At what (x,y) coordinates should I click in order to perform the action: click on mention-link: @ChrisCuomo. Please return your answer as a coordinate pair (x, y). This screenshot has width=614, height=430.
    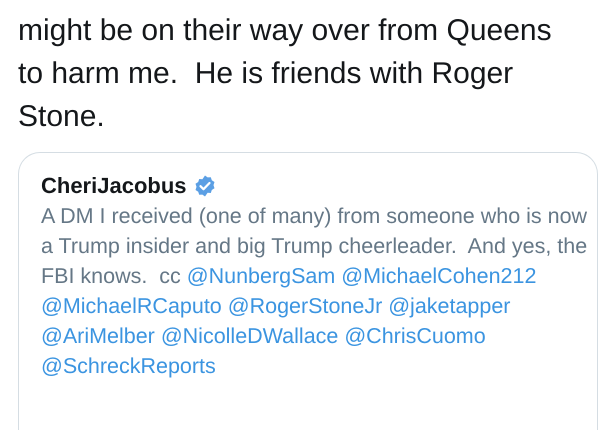
    Looking at the image, I should click on (415, 336).